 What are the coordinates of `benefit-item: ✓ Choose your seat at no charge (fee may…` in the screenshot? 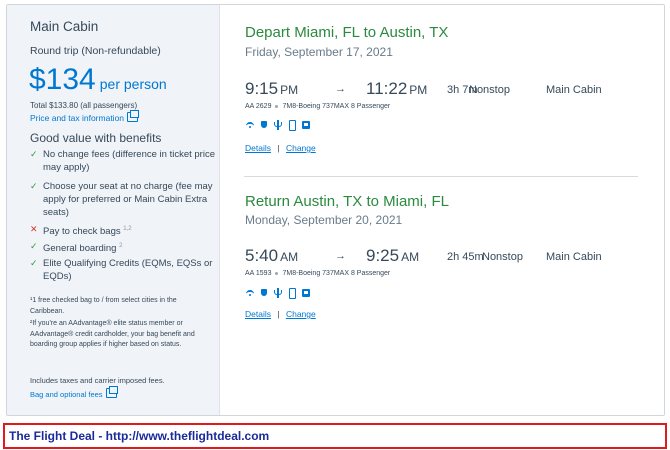 It's located at (122, 199).